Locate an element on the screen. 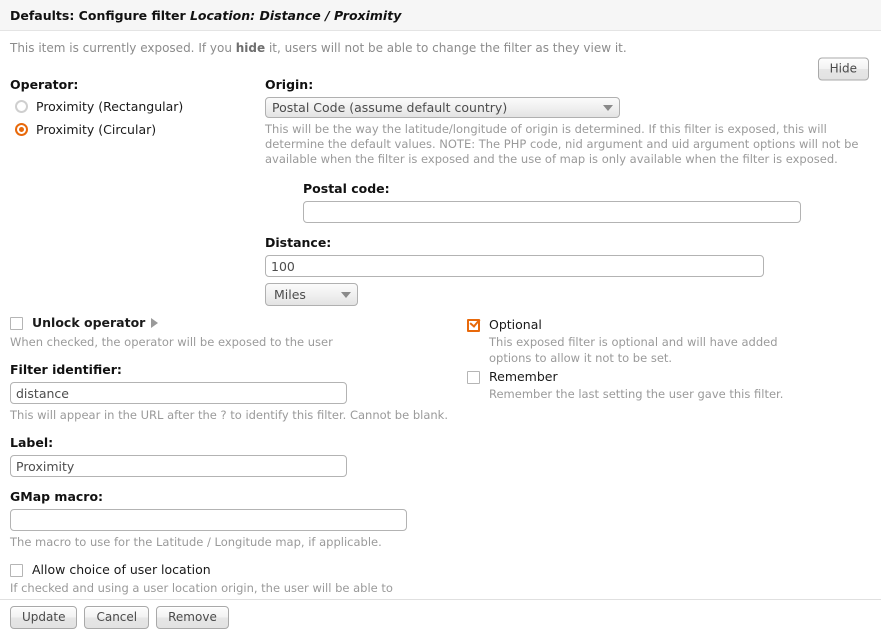 Image resolution: width=881 pixels, height=635 pixels. postal-code-label: Postal code: is located at coordinates (346, 188).